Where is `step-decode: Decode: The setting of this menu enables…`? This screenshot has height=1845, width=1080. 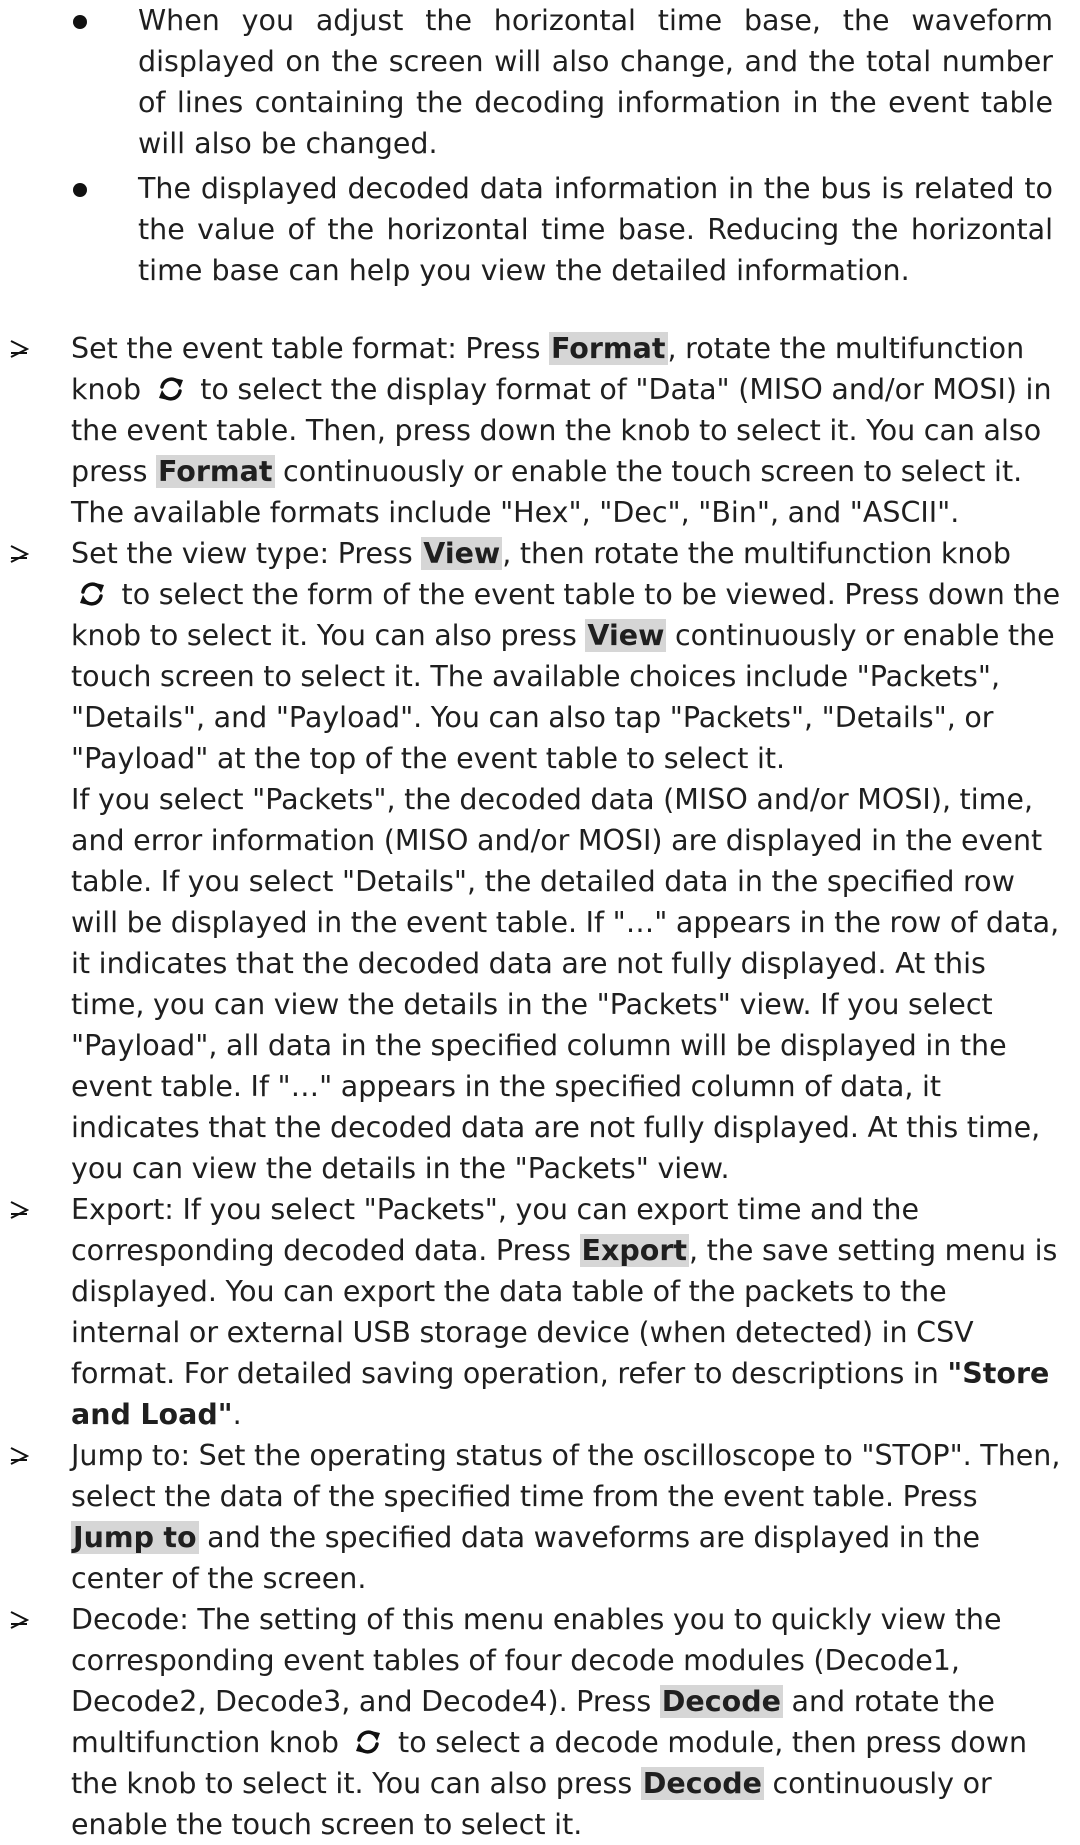
step-decode: Decode: The setting of this menu enables… is located at coordinates (535, 1722).